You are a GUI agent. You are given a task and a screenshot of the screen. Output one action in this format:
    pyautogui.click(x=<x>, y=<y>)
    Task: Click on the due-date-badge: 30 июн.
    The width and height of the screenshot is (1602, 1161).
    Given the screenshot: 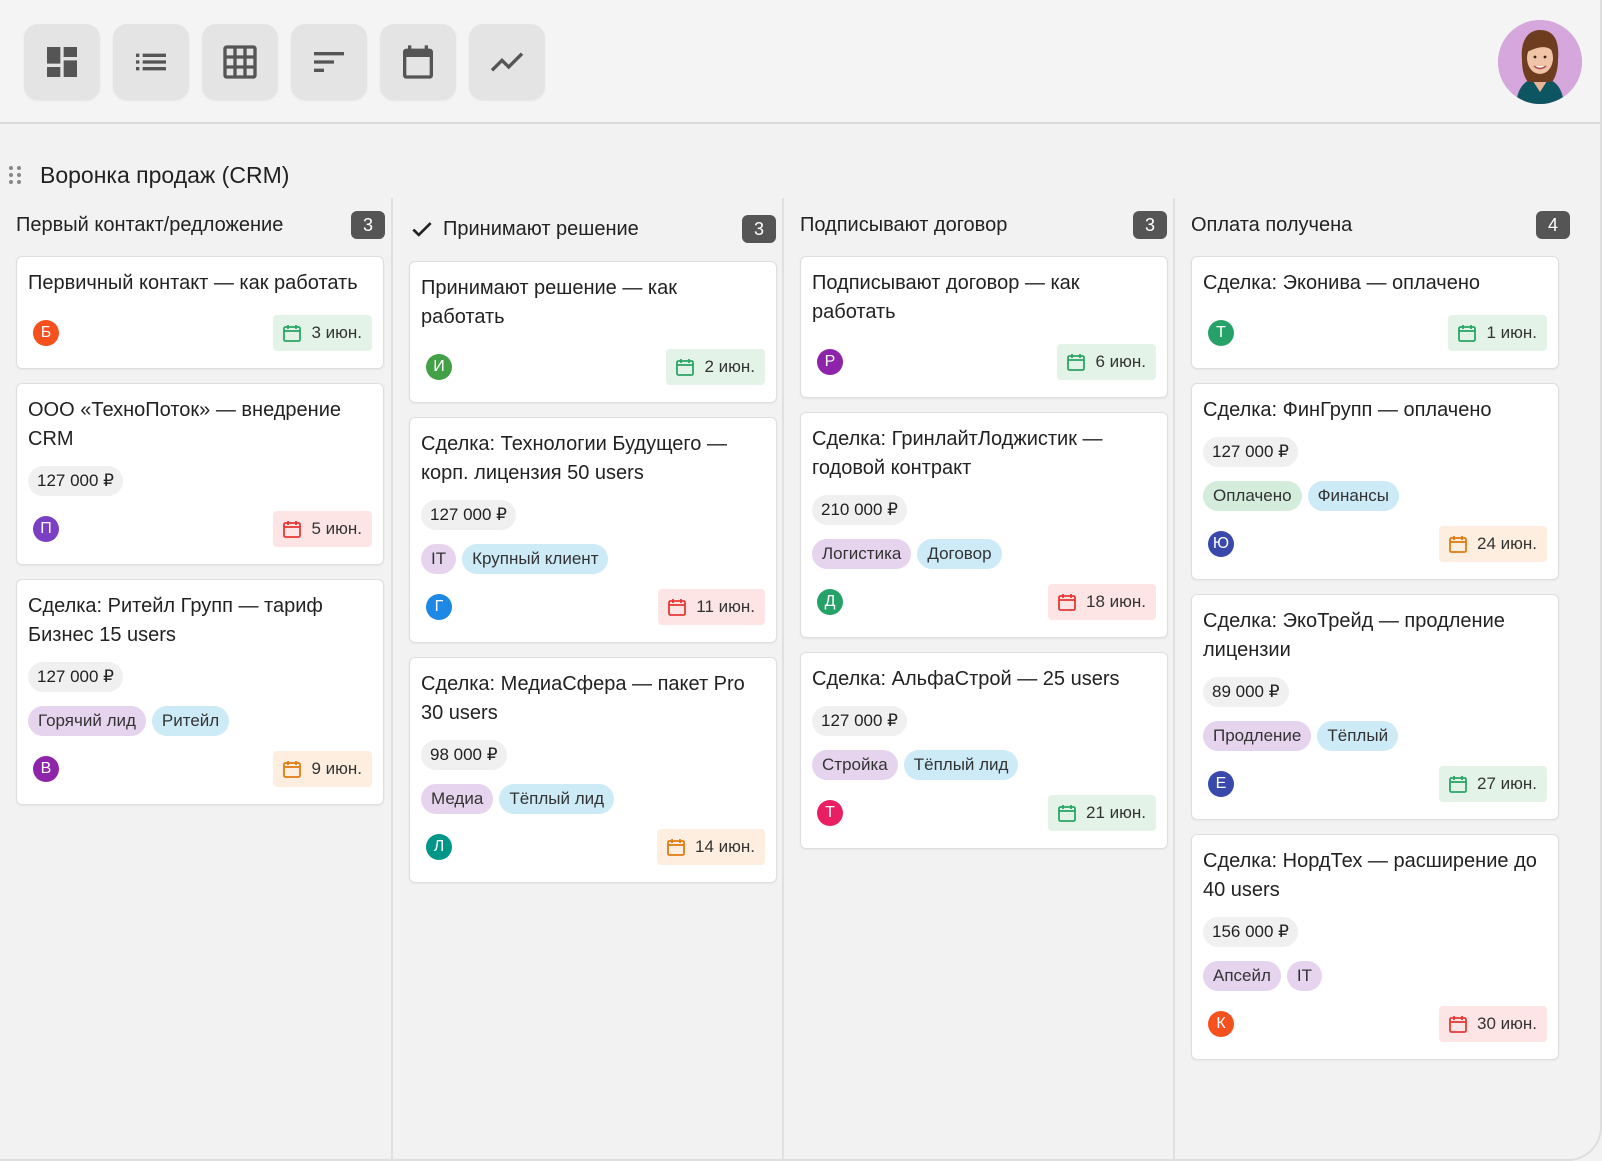 What is the action you would take?
    pyautogui.click(x=1493, y=1024)
    